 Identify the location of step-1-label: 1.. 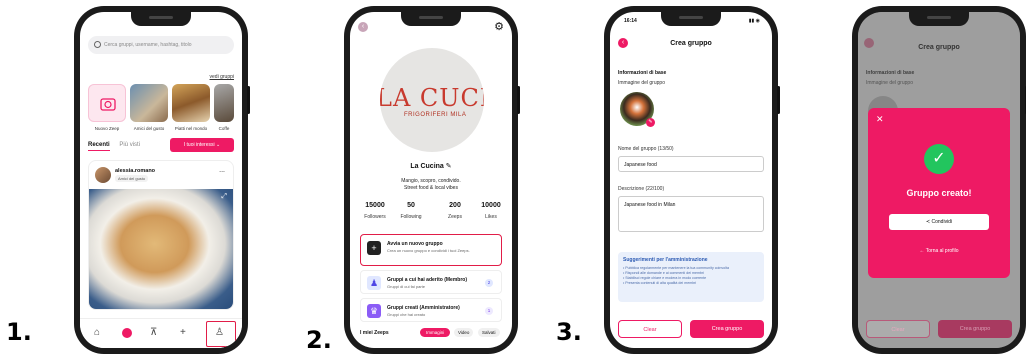
(19, 332).